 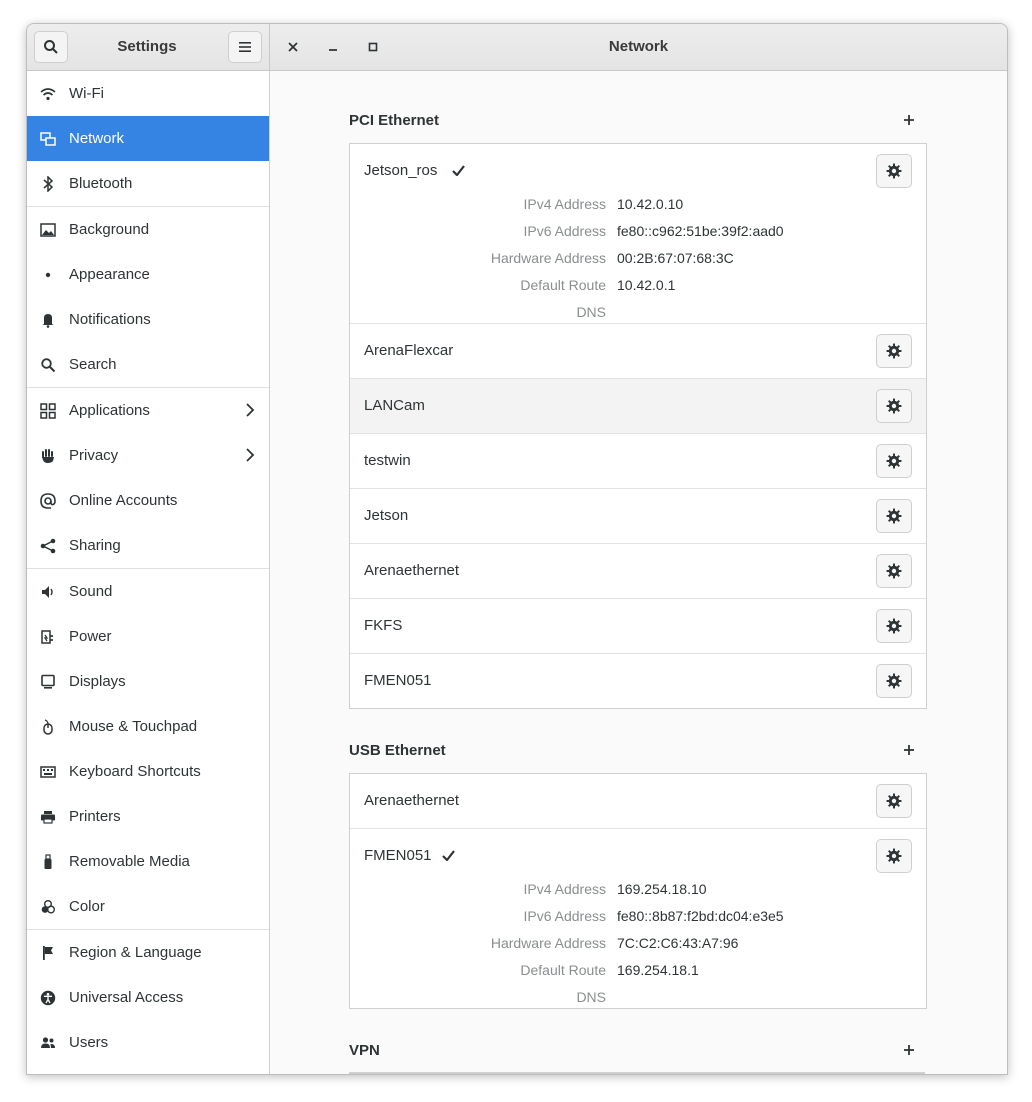 I want to click on display-icon, so click(x=48, y=682).